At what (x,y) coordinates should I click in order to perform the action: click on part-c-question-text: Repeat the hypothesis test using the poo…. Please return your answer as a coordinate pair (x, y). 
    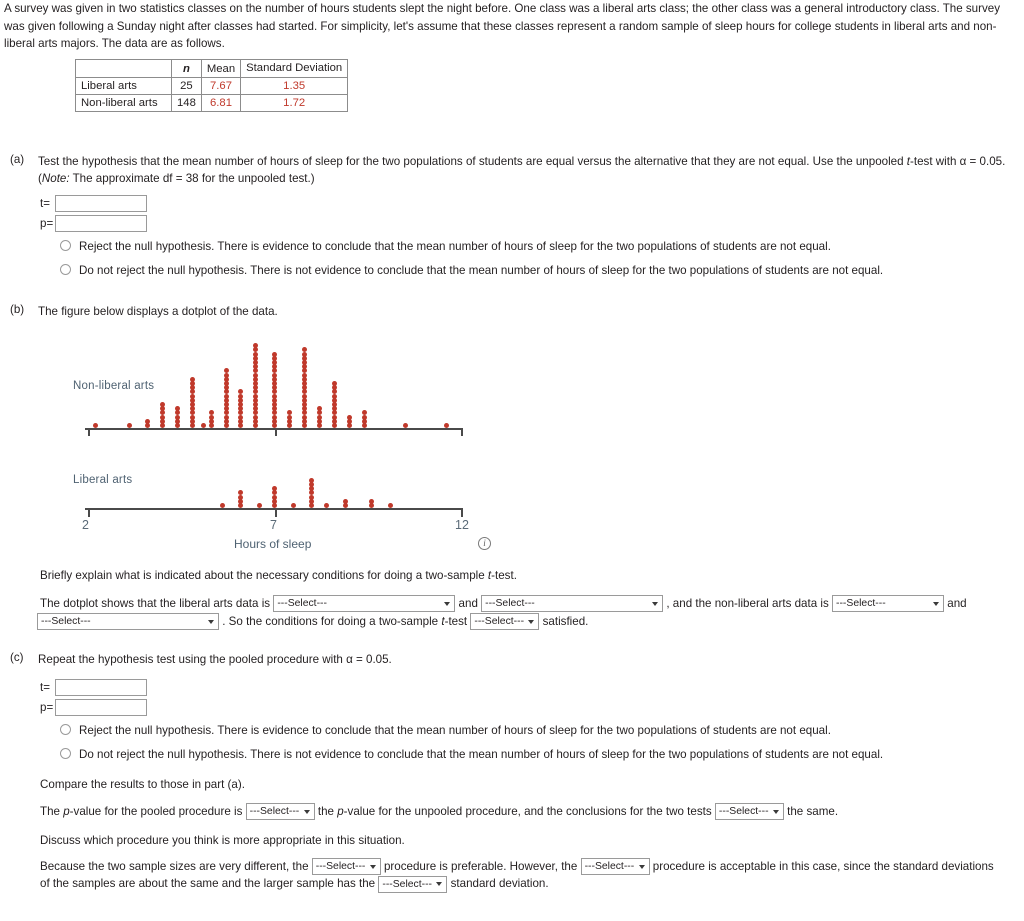
    Looking at the image, I should click on (215, 659).